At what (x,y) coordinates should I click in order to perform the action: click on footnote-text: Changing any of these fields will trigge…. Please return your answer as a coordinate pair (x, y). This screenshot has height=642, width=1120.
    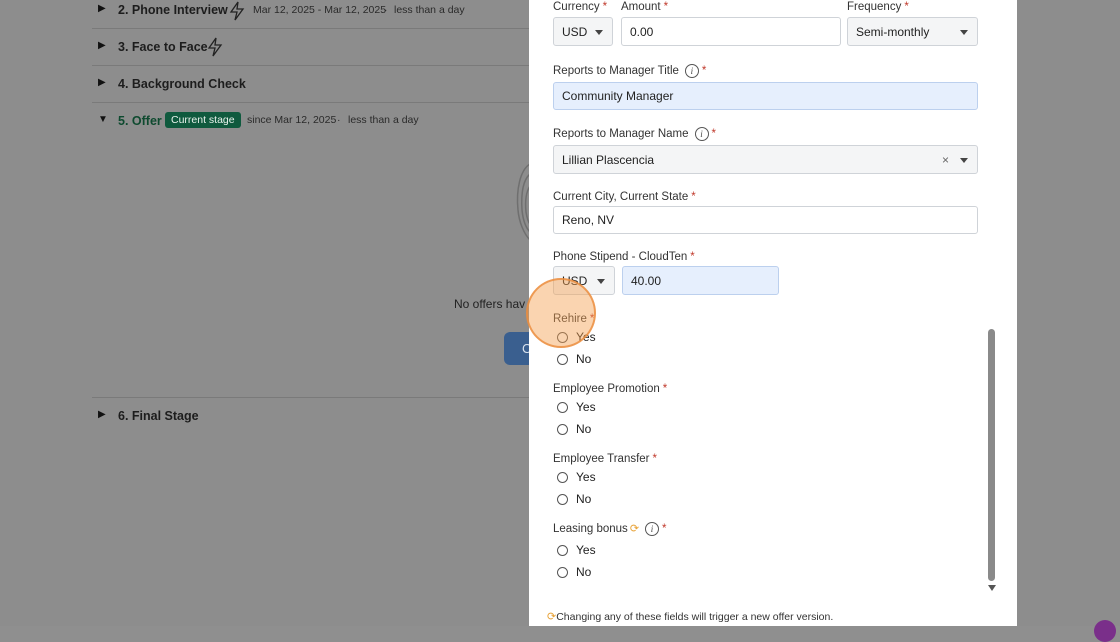
    Looking at the image, I should click on (695, 617).